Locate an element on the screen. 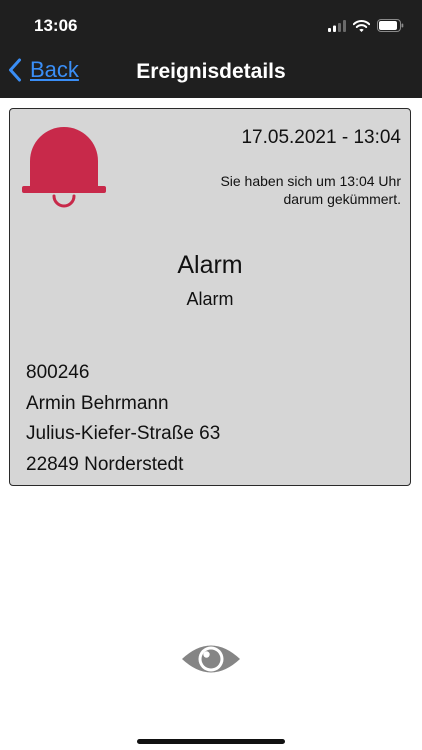 This screenshot has height=750, width=422. event-subtype: Alarm is located at coordinates (210, 299).